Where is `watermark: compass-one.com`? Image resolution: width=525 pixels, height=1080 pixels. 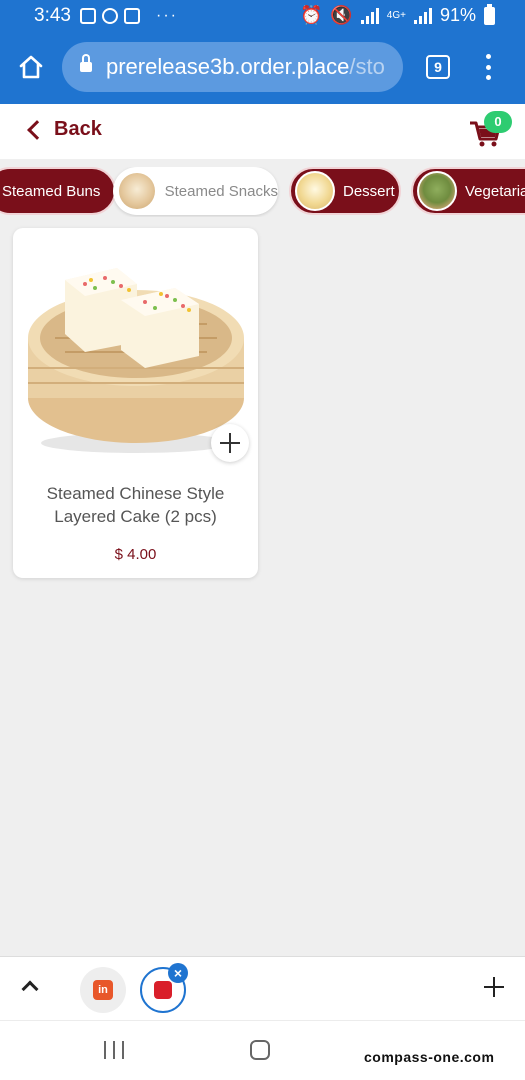
watermark: compass-one.com is located at coordinates (429, 1057).